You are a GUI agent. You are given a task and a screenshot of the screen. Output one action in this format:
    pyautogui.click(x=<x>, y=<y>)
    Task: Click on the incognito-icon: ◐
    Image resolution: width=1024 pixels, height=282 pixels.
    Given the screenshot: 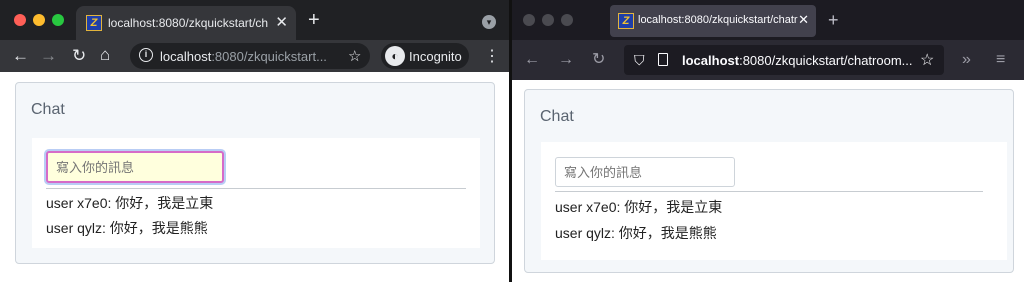 What is the action you would take?
    pyautogui.click(x=395, y=56)
    